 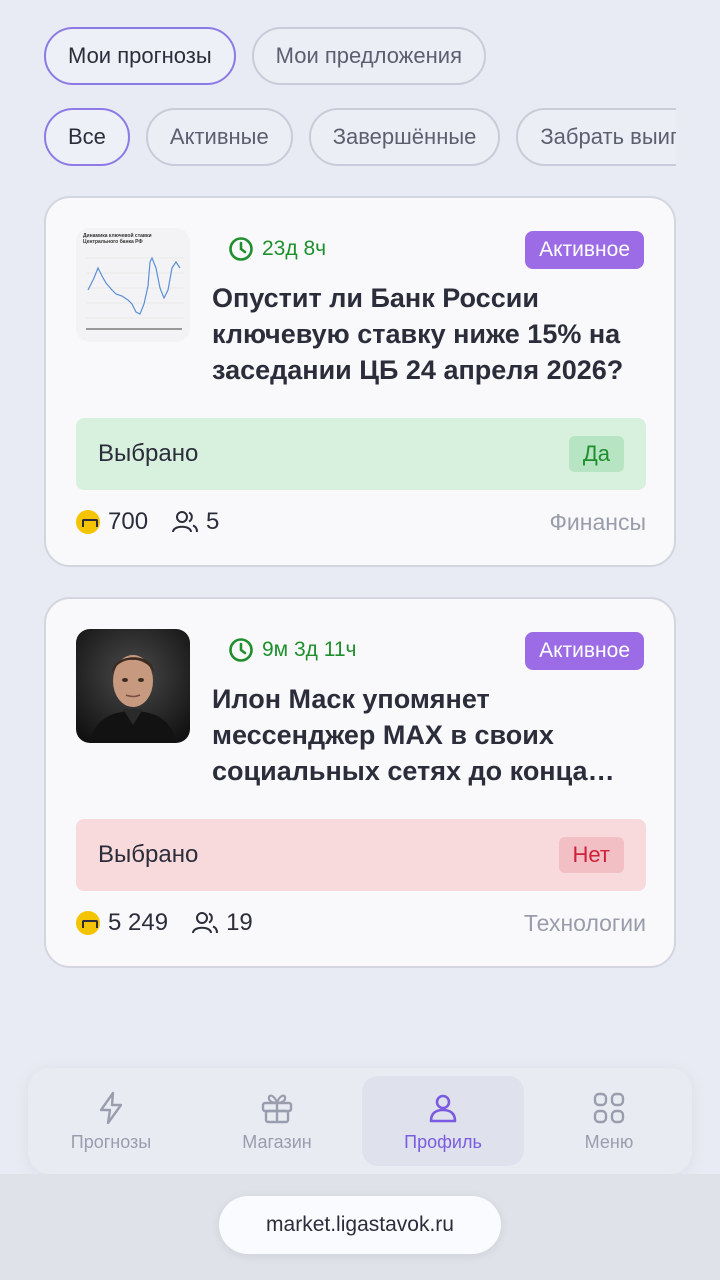 I want to click on timer-text: 9м 3д 11ч, so click(x=309, y=649).